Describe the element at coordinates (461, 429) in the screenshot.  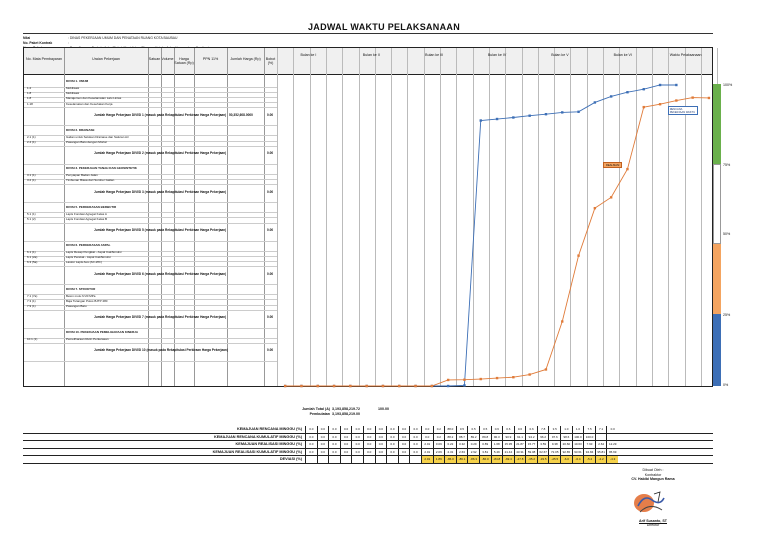
I see `summary-cell: 0.5` at that location.